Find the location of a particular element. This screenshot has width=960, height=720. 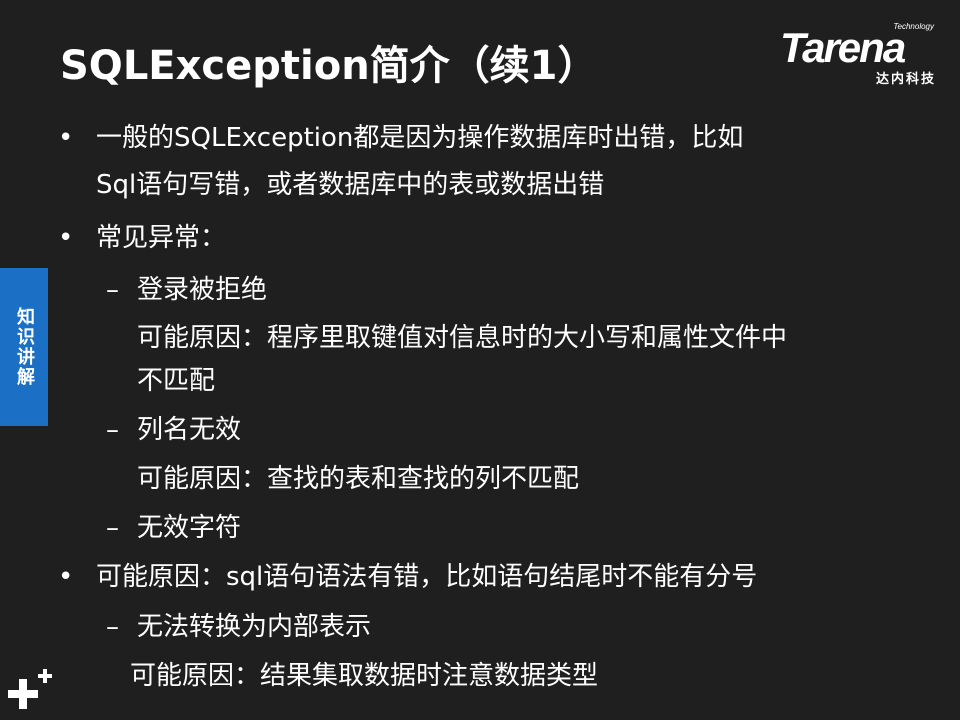

side-tab-knowledge: 知识讲解 is located at coordinates (24, 347).